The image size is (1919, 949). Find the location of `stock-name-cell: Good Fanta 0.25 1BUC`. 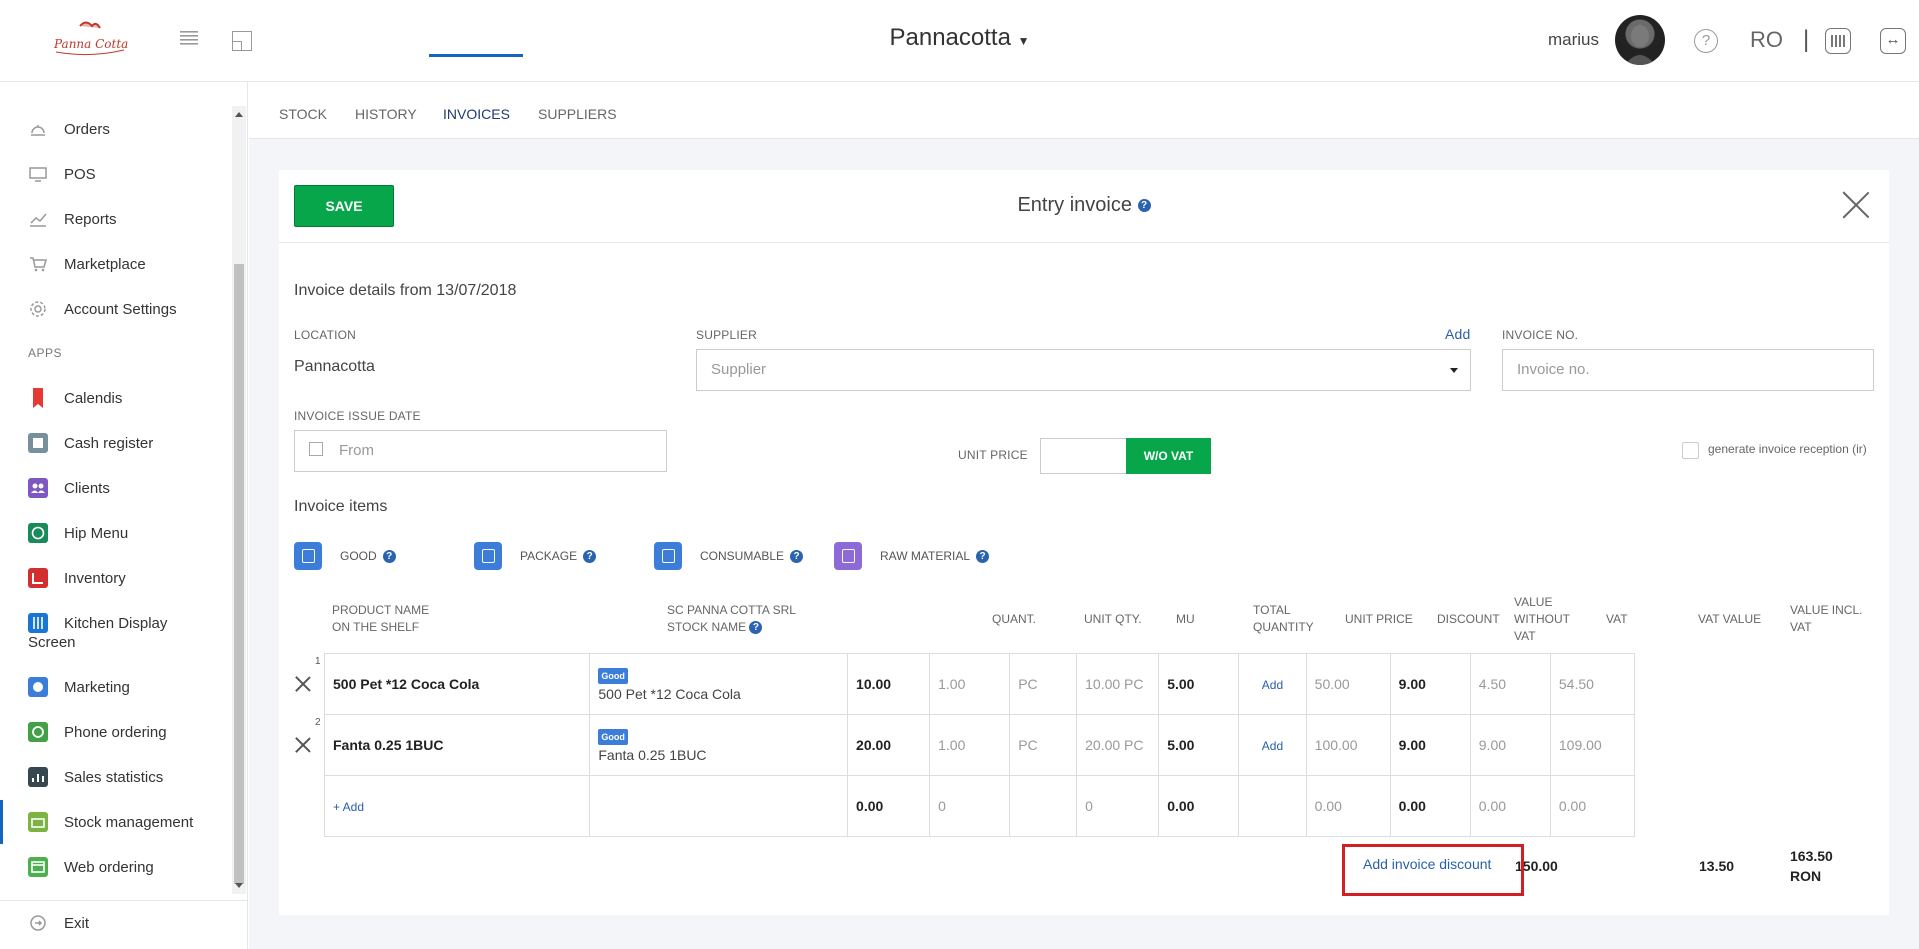

stock-name-cell: Good Fanta 0.25 1BUC is located at coordinates (719, 745).